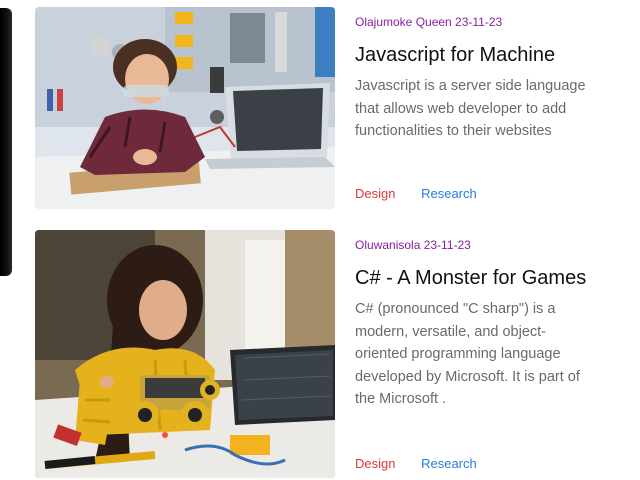 The height and width of the screenshot is (480, 640). Describe the element at coordinates (413, 245) in the screenshot. I see `post-meta: Oluwanisola 23-11-23` at that location.